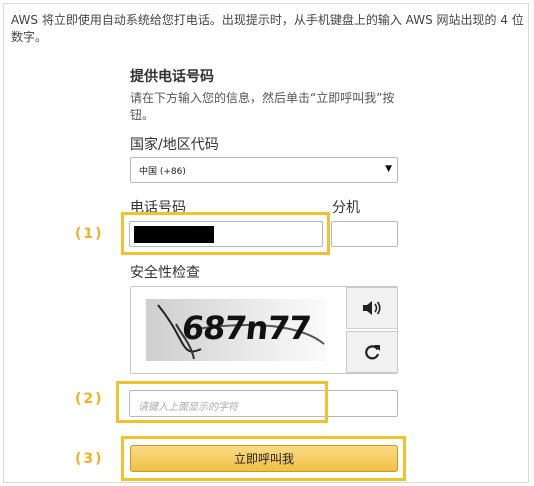 The height and width of the screenshot is (486, 534). I want to click on refresh-captcha-button, so click(372, 352).